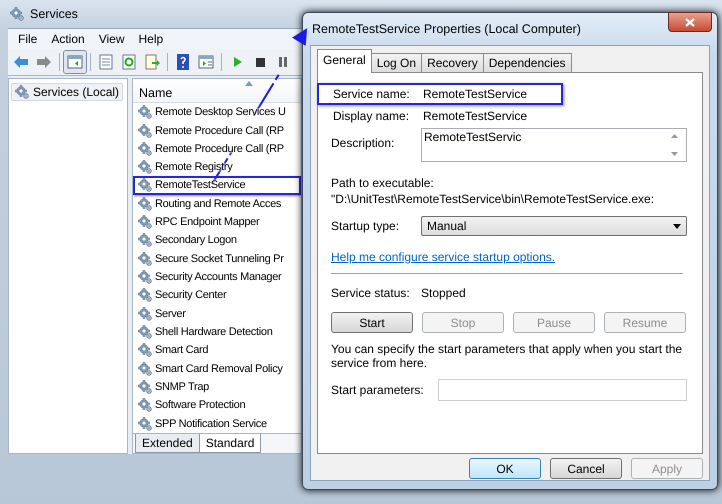 This screenshot has height=504, width=722. What do you see at coordinates (562, 390) in the screenshot?
I see `start-parameters-field` at bounding box center [562, 390].